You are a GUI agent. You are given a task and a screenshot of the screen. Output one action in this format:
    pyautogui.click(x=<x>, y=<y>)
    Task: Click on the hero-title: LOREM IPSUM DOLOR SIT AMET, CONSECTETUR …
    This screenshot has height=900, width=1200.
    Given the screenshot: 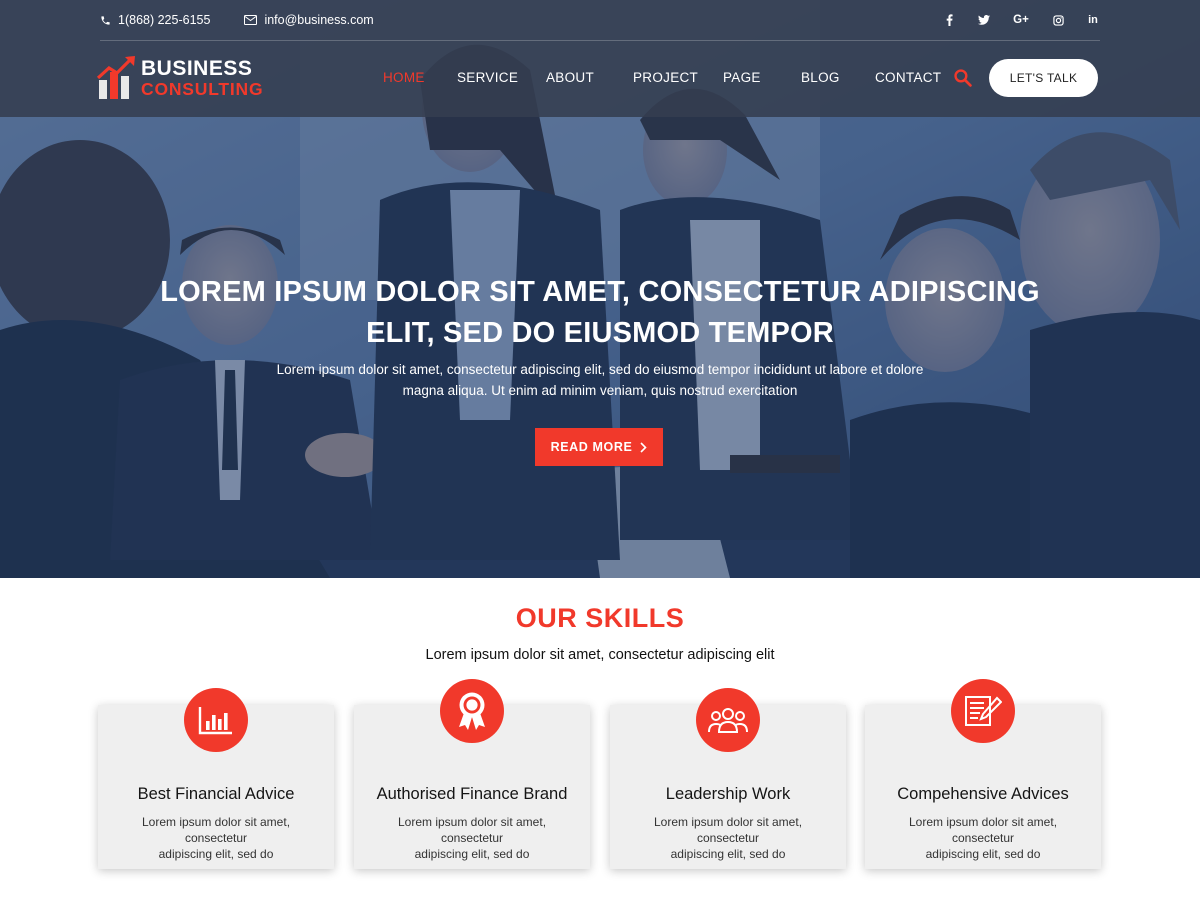 What is the action you would take?
    pyautogui.click(x=600, y=313)
    